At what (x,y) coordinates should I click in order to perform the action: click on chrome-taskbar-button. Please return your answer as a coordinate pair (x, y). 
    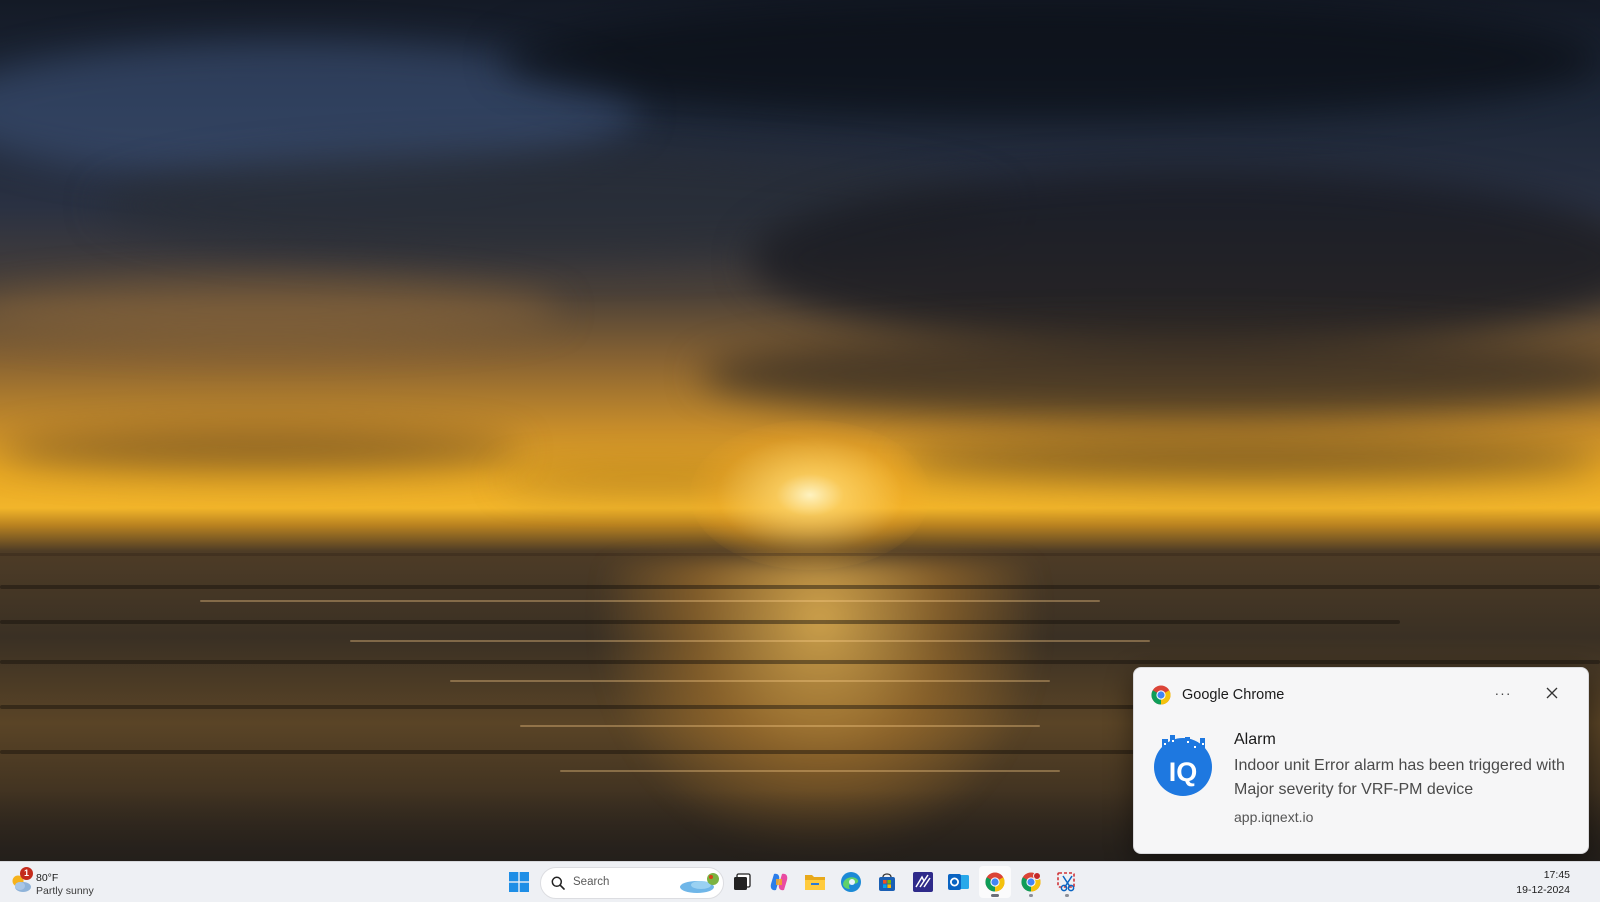
    Looking at the image, I should click on (995, 882).